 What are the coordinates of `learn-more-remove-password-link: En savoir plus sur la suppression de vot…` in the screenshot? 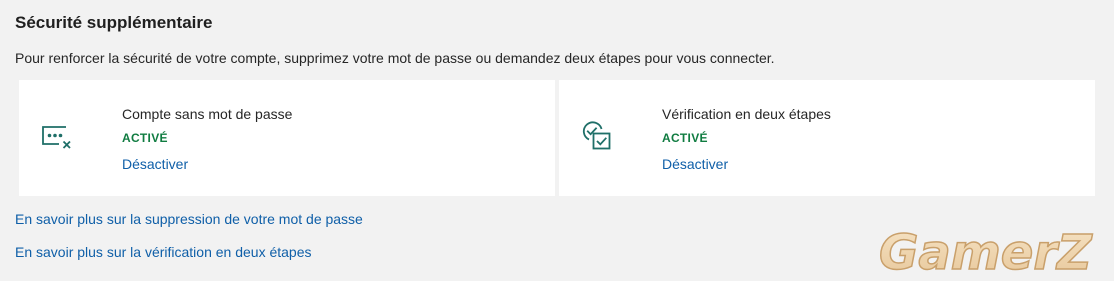 It's located at (189, 219).